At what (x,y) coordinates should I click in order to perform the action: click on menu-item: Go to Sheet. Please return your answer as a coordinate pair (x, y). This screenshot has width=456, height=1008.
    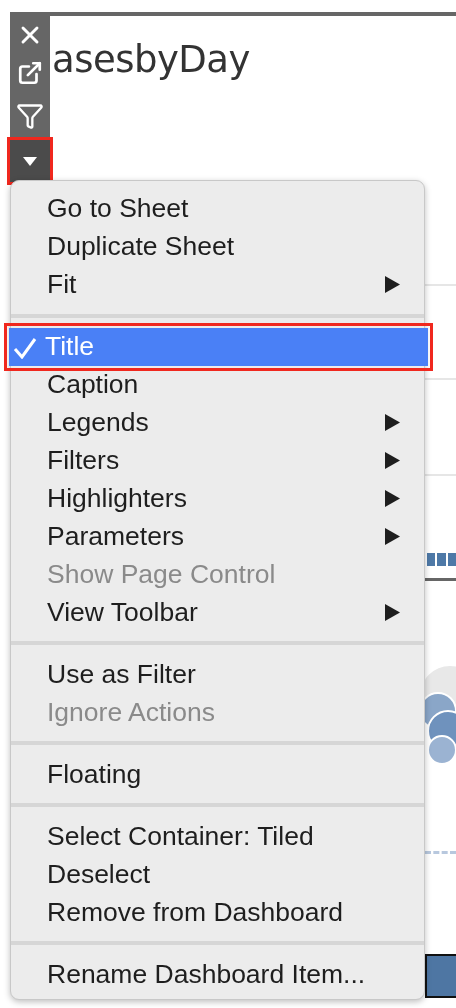
    Looking at the image, I should click on (217, 209).